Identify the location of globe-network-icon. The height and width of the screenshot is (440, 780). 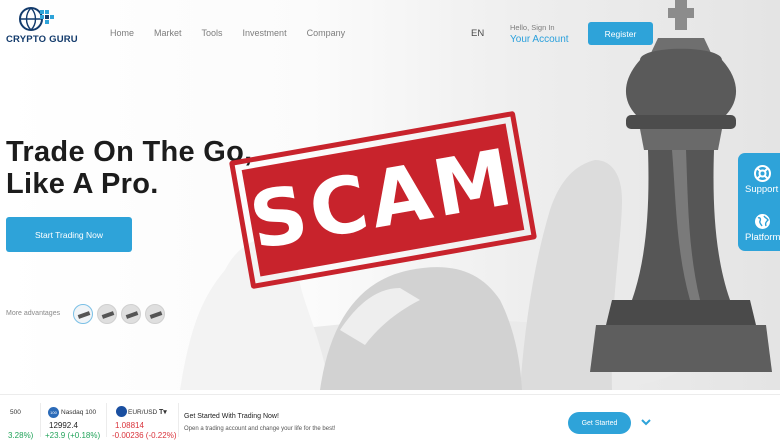
(36, 19).